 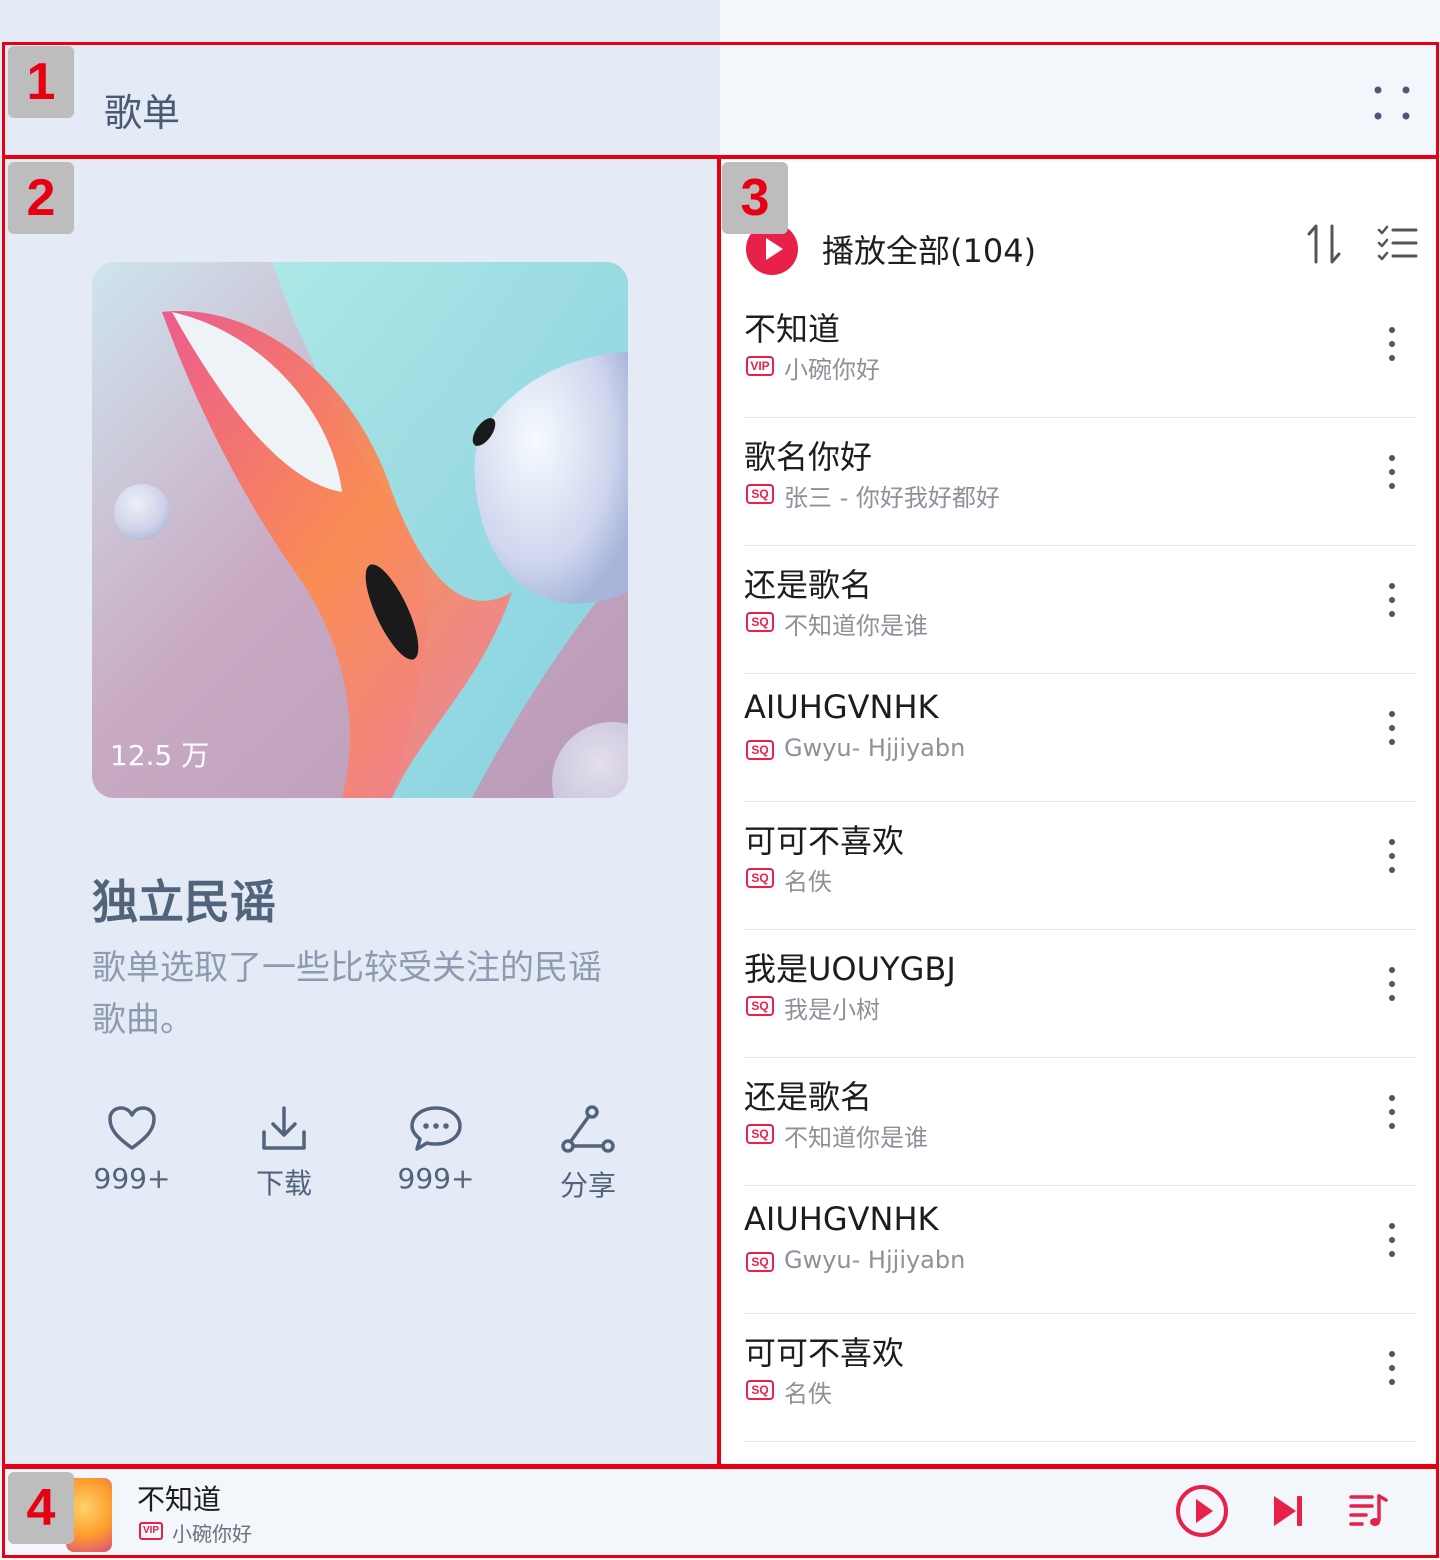 I want to click on region-label-2: 2, so click(x=41, y=198).